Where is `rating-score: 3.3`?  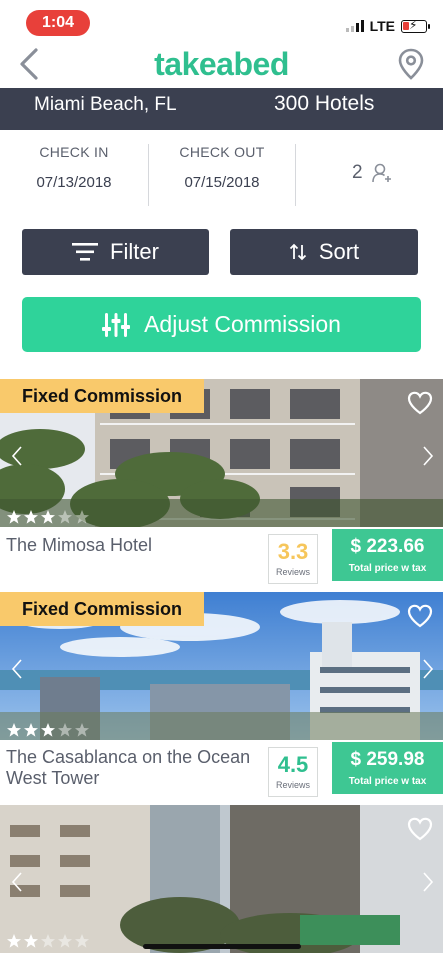 rating-score: 3.3 is located at coordinates (293, 551).